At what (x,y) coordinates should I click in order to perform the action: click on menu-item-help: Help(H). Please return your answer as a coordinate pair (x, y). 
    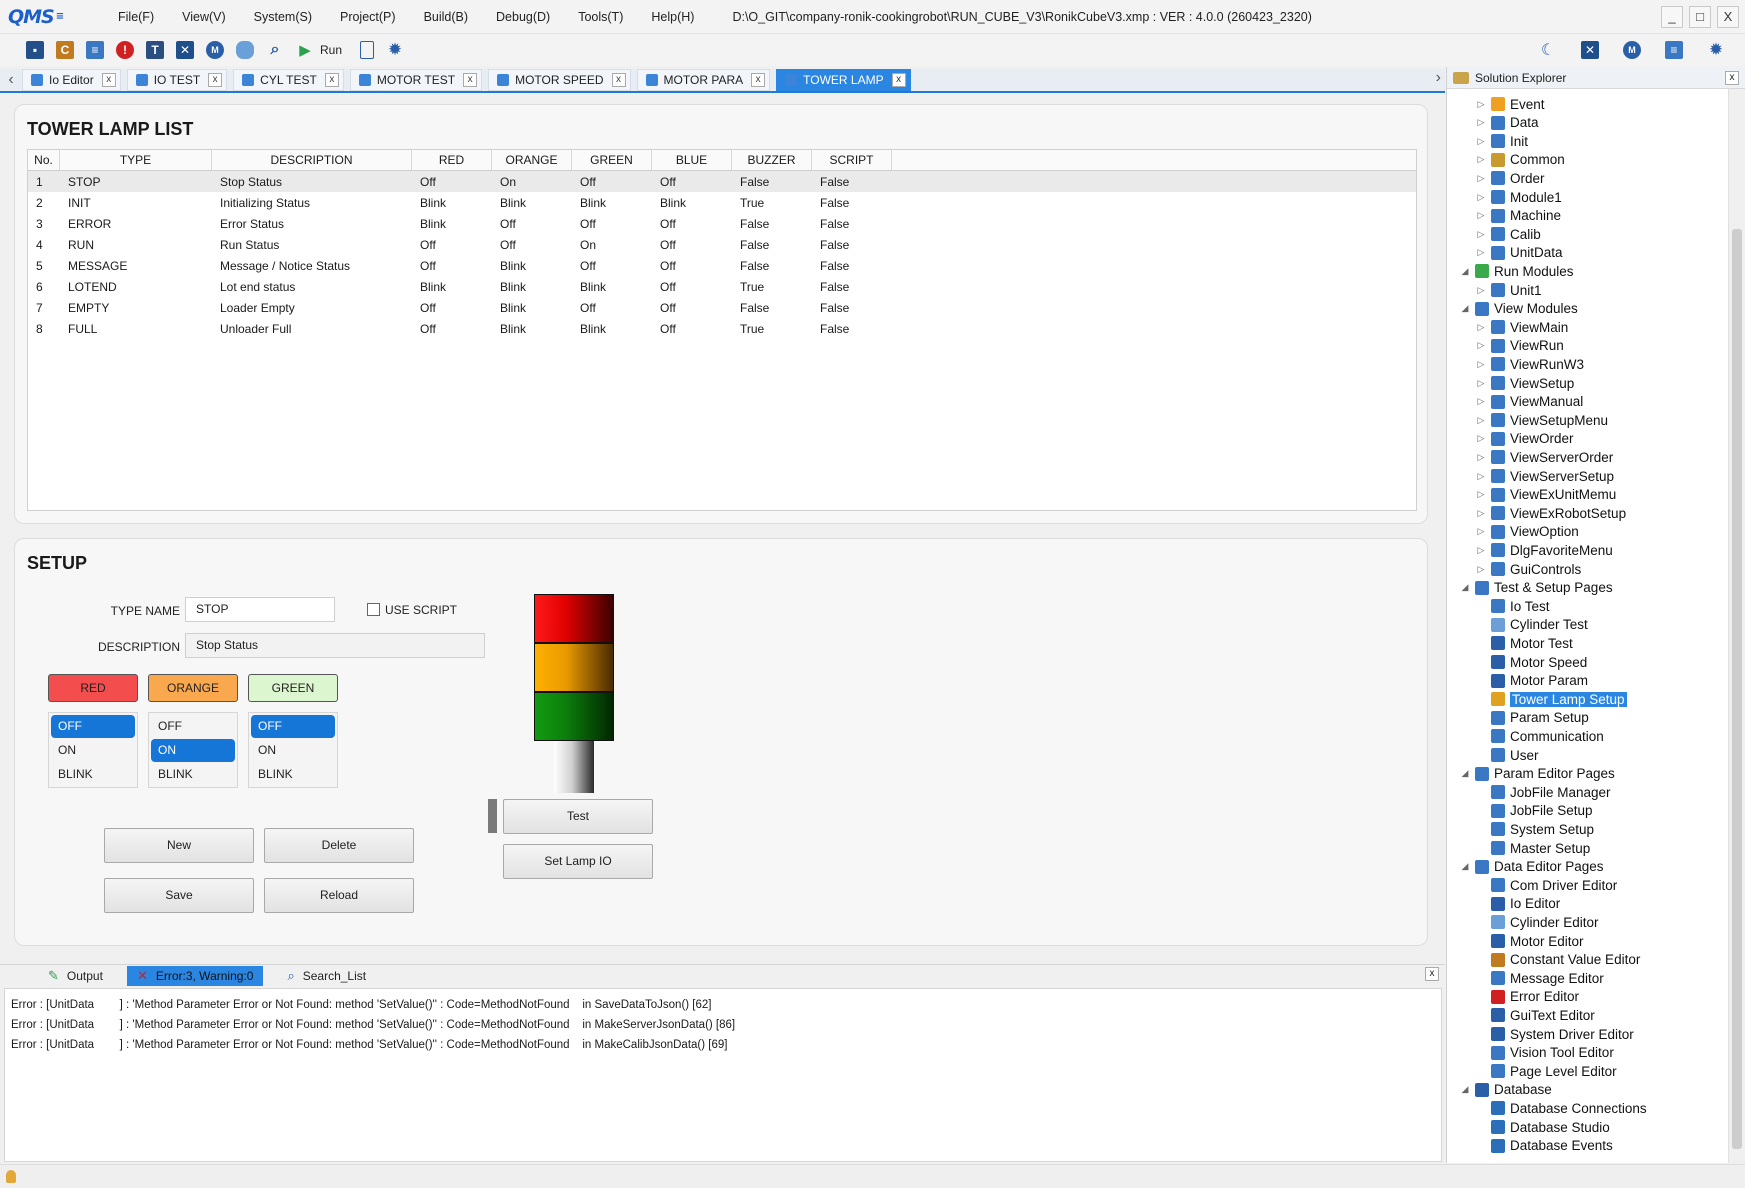
    Looking at the image, I should click on (672, 17).